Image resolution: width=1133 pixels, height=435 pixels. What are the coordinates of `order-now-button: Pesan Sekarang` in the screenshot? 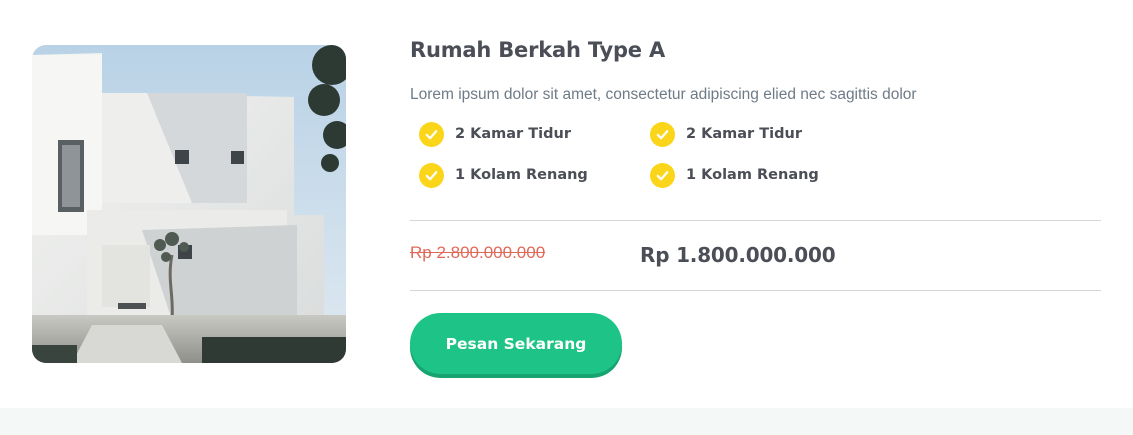 It's located at (516, 343).